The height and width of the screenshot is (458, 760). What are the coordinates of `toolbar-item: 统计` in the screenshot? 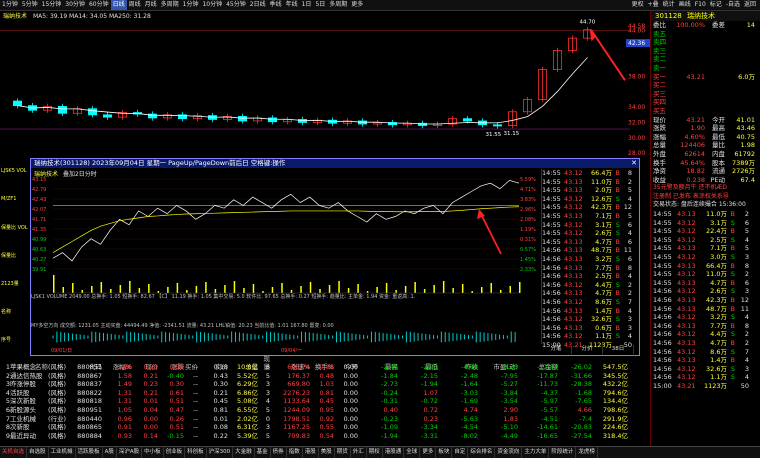 It's located at (669, 5).